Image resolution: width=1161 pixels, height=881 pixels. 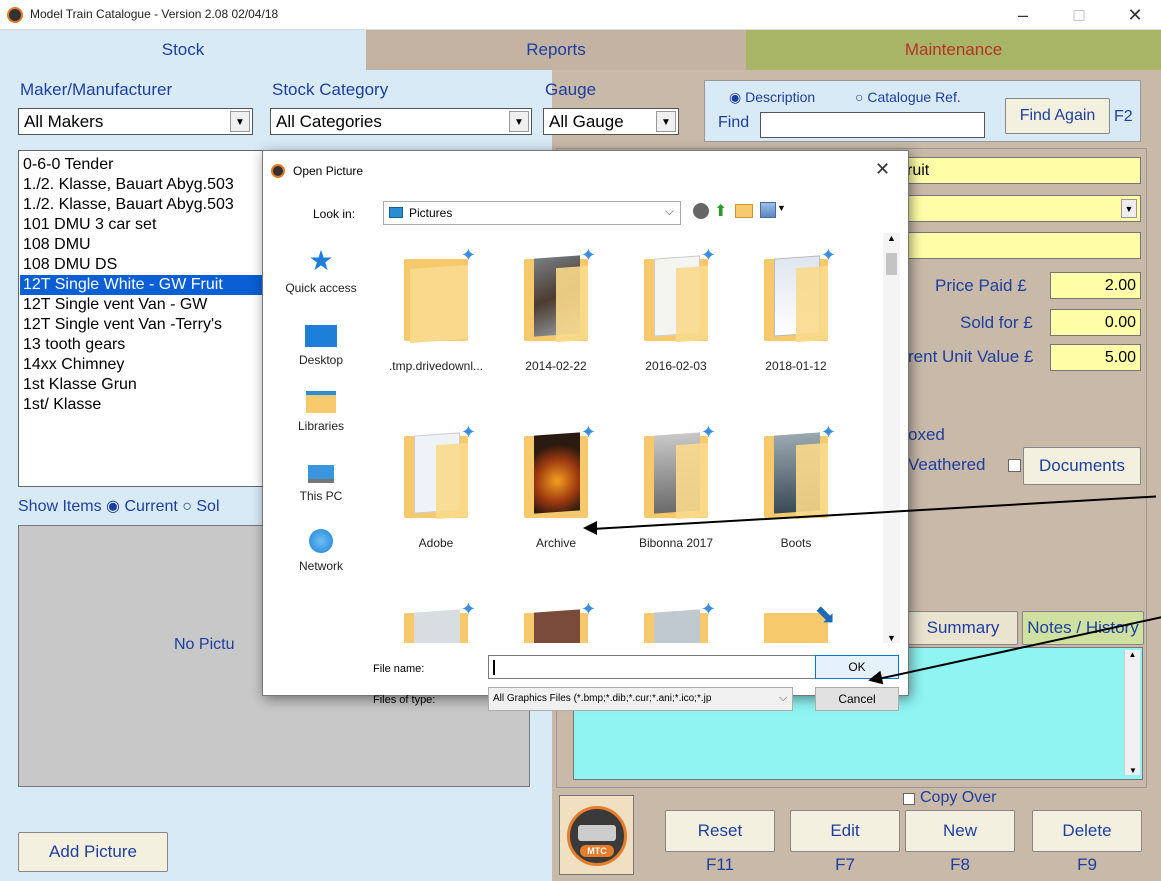 I want to click on nav-quick-access: ★ Quick access, so click(x=321, y=270).